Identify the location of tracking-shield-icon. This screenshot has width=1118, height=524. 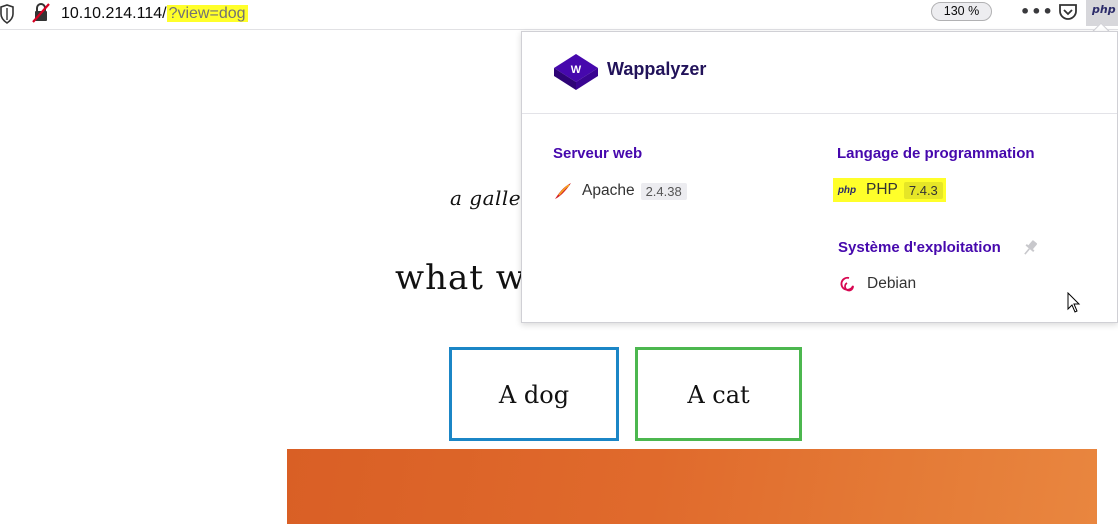
(7, 14).